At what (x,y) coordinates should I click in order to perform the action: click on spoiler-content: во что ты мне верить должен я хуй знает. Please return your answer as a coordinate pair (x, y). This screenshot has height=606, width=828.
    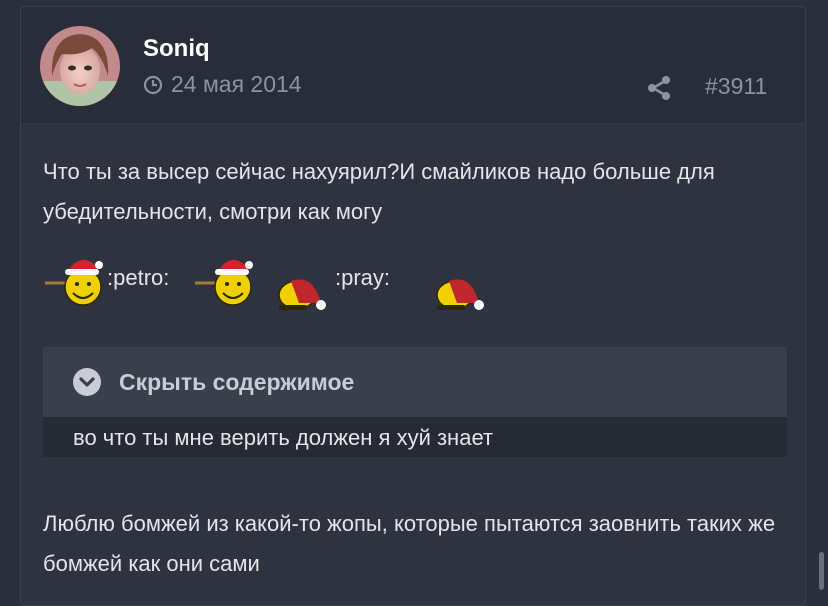
    Looking at the image, I should click on (283, 437).